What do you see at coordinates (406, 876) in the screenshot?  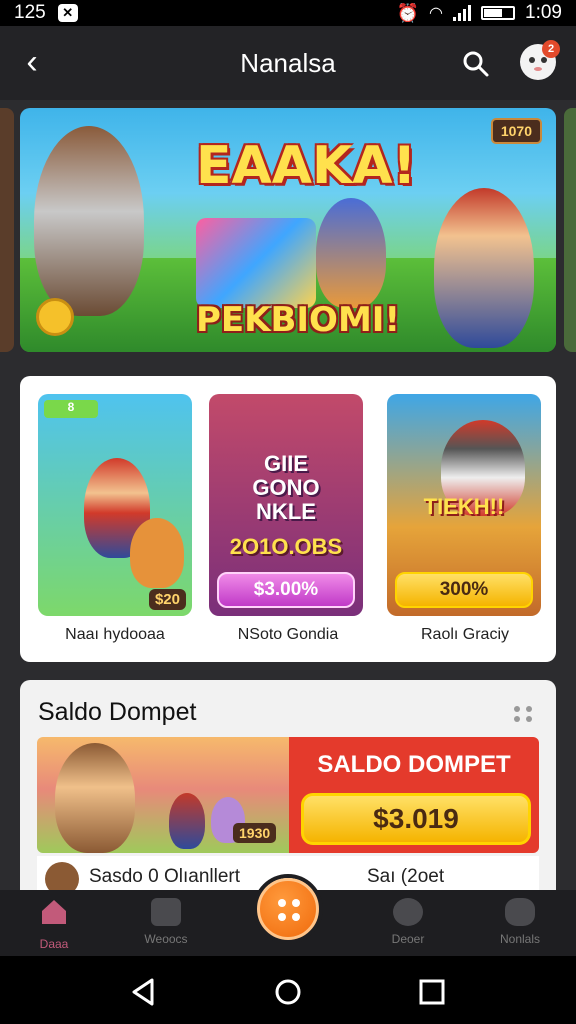 I see `wallet-row-value: Saı (2oet` at bounding box center [406, 876].